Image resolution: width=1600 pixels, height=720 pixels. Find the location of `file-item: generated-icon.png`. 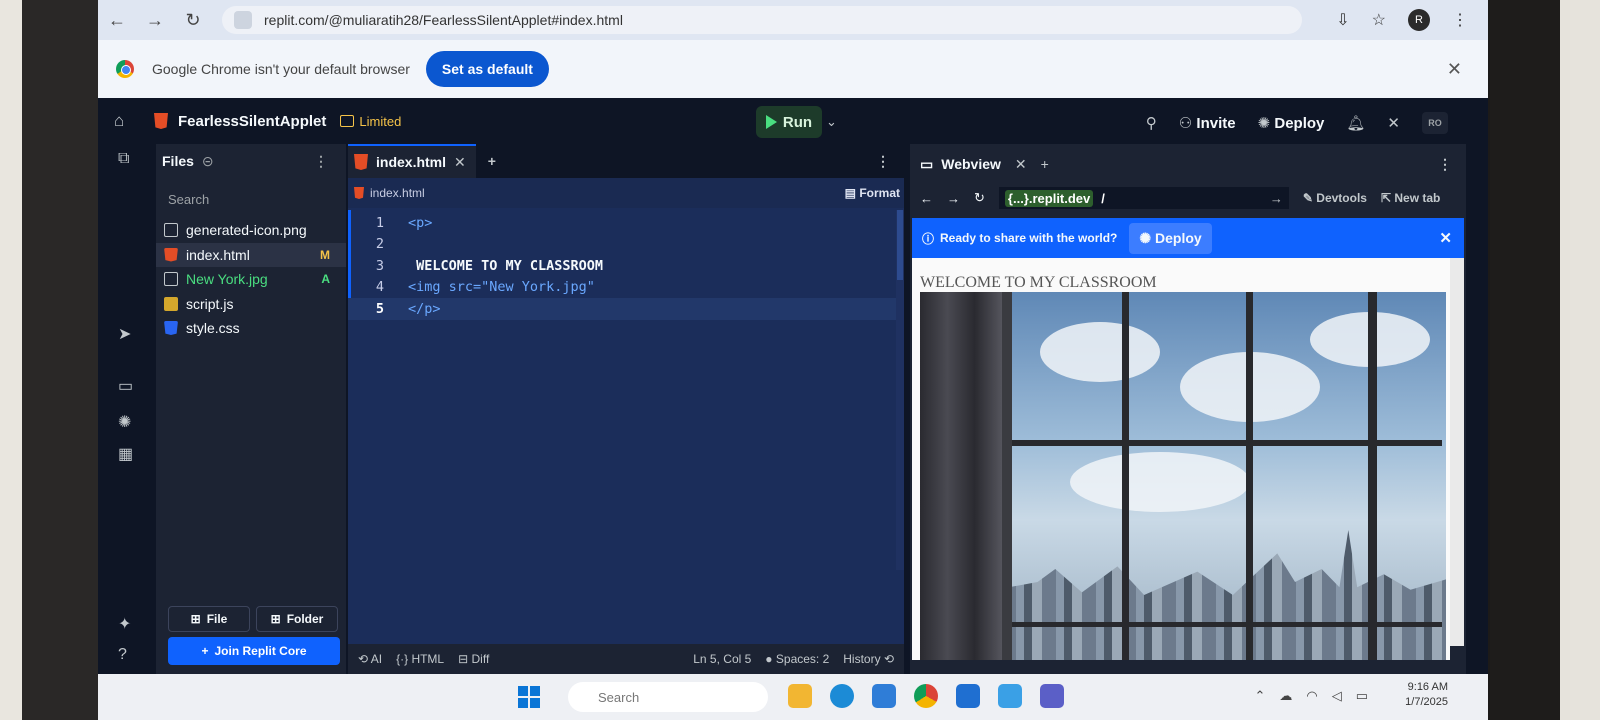

file-item: generated-icon.png is located at coordinates (251, 230).